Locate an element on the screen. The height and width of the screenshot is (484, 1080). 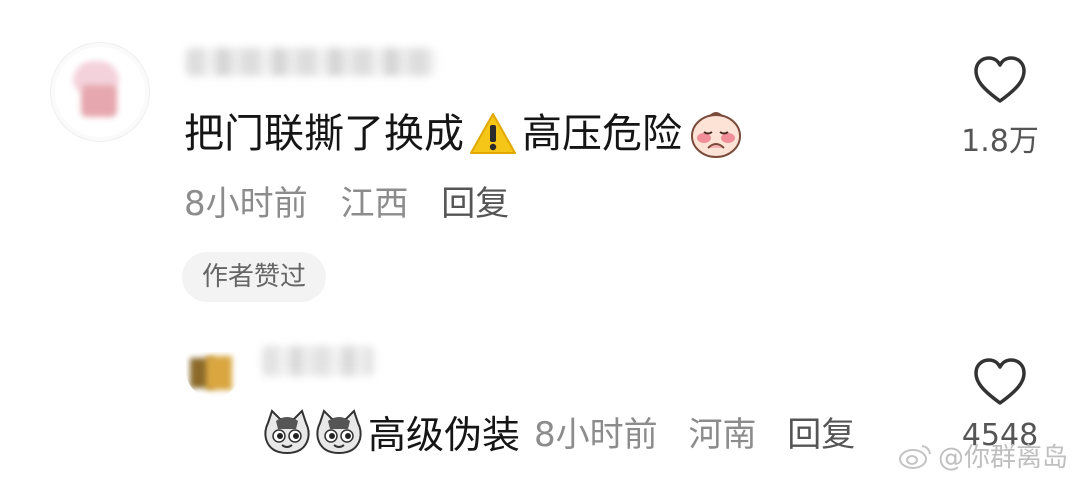
comment-reply-button: 回复 is located at coordinates (475, 204).